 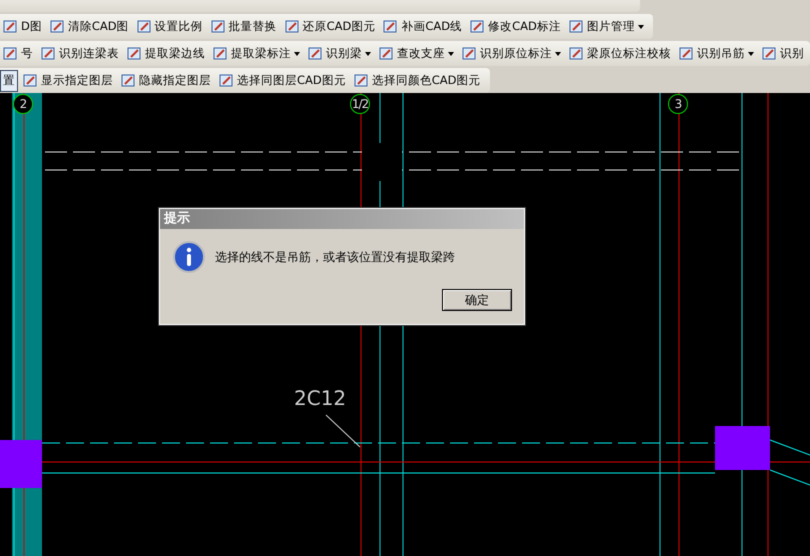 What do you see at coordinates (170, 27) in the screenshot?
I see `toolbar-button: 设置比例` at bounding box center [170, 27].